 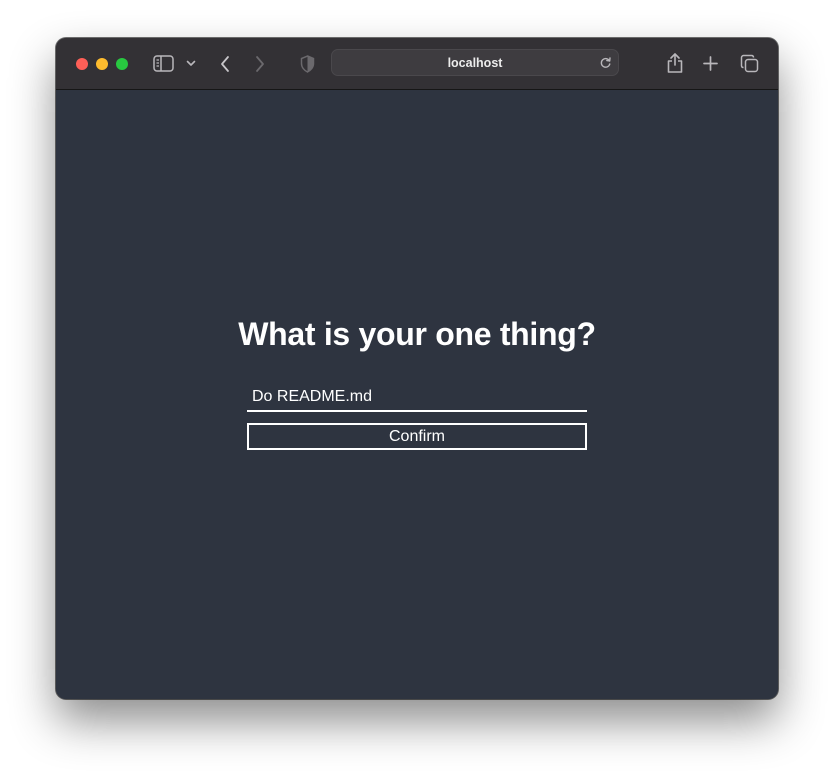 What do you see at coordinates (225, 64) in the screenshot?
I see `chevron-left-icon` at bounding box center [225, 64].